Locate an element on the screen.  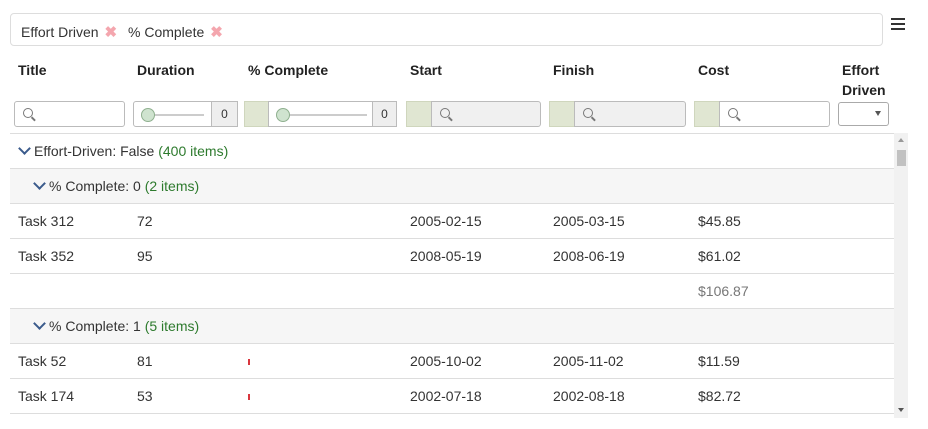
group-count: (400 items) is located at coordinates (193, 151).